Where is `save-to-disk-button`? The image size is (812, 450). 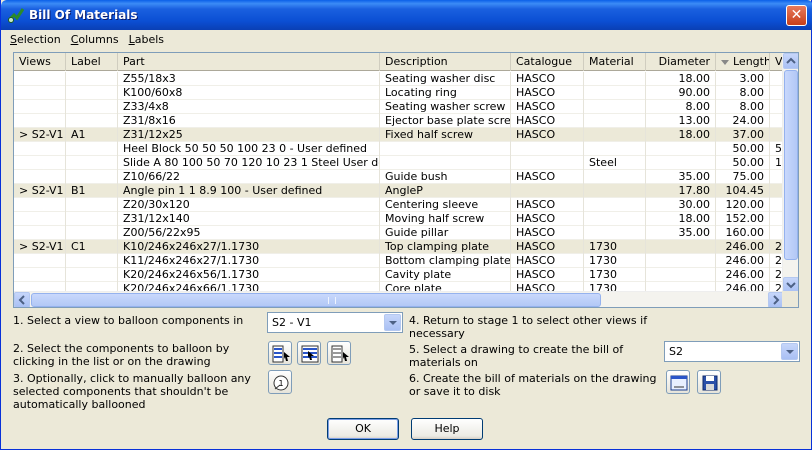
save-to-disk-button is located at coordinates (709, 382).